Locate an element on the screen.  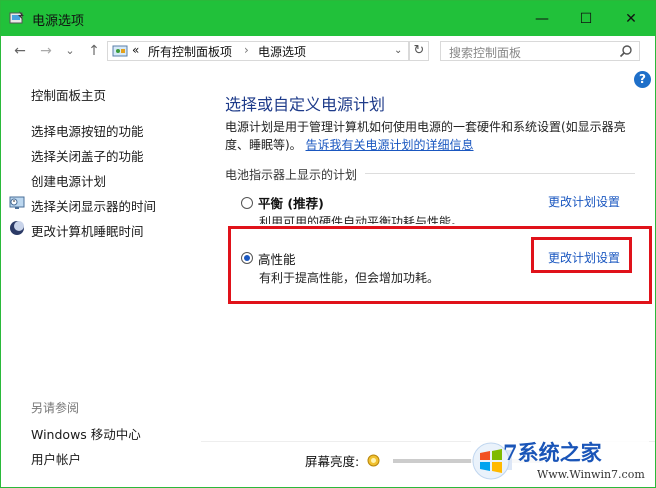
watermark: 7系统之家 Www.Winwin7.com is located at coordinates (560, 460).